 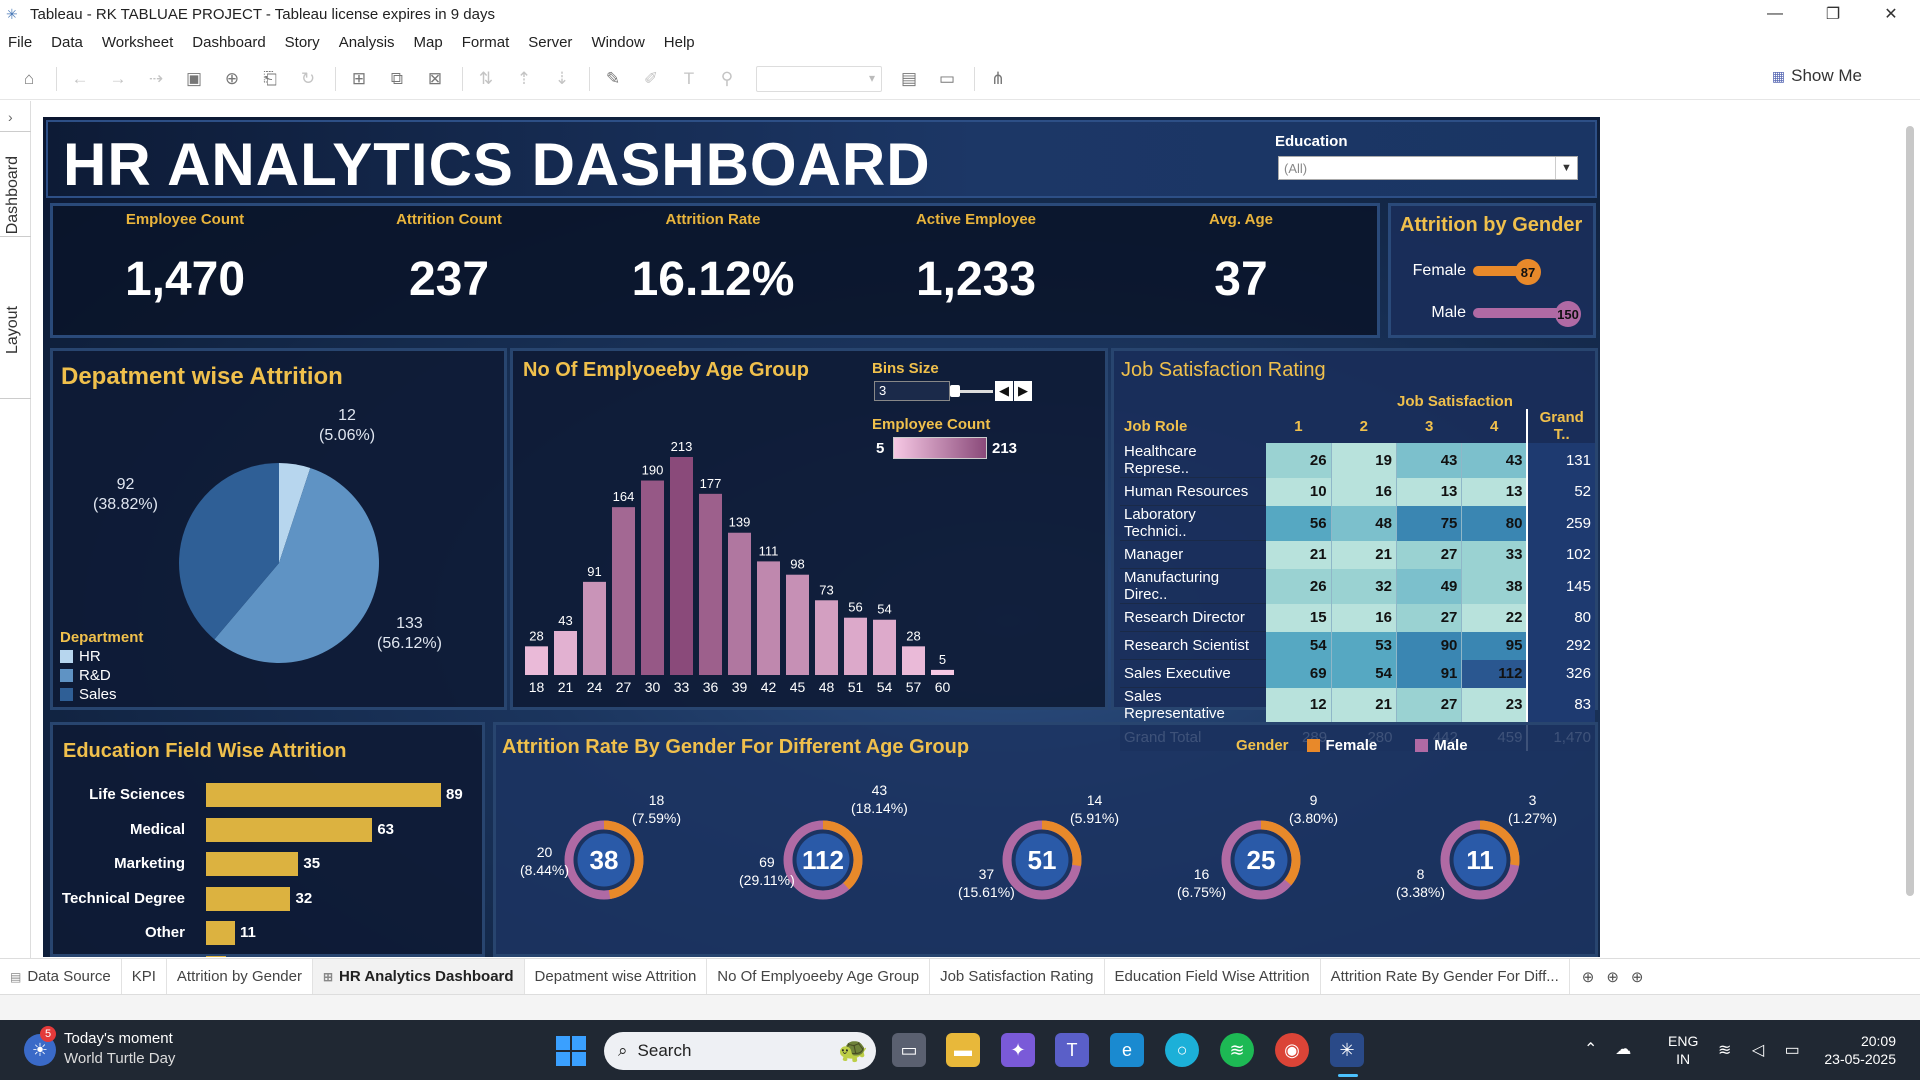 I want to click on home-icon: ⌂, so click(x=29, y=79).